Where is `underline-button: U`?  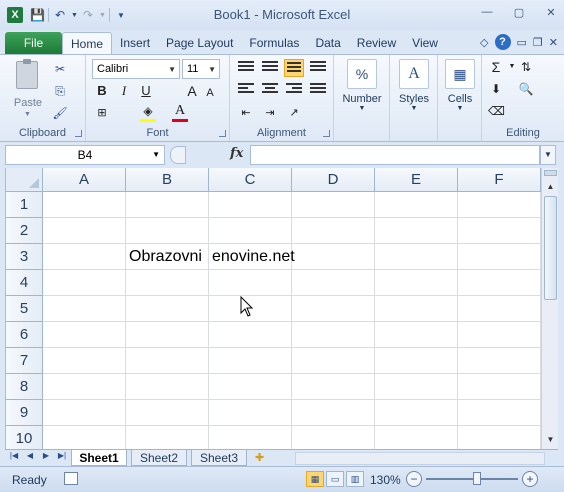
underline-button: U is located at coordinates (146, 91).